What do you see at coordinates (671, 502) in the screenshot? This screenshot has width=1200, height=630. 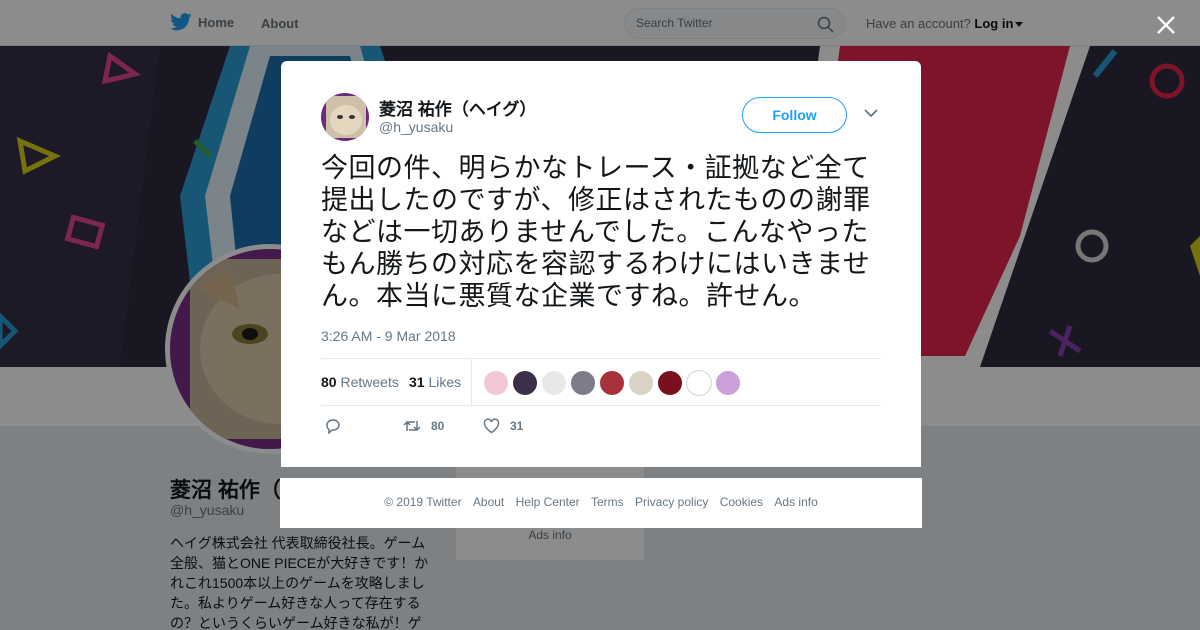 I see `footer-privacy-link: Privacy policy` at bounding box center [671, 502].